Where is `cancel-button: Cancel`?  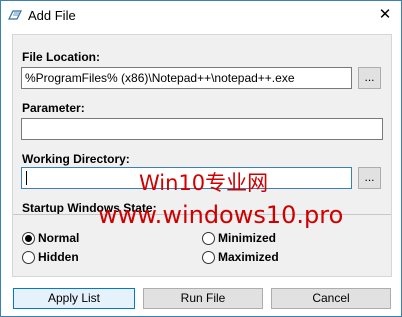 cancel-button: Cancel is located at coordinates (331, 298).